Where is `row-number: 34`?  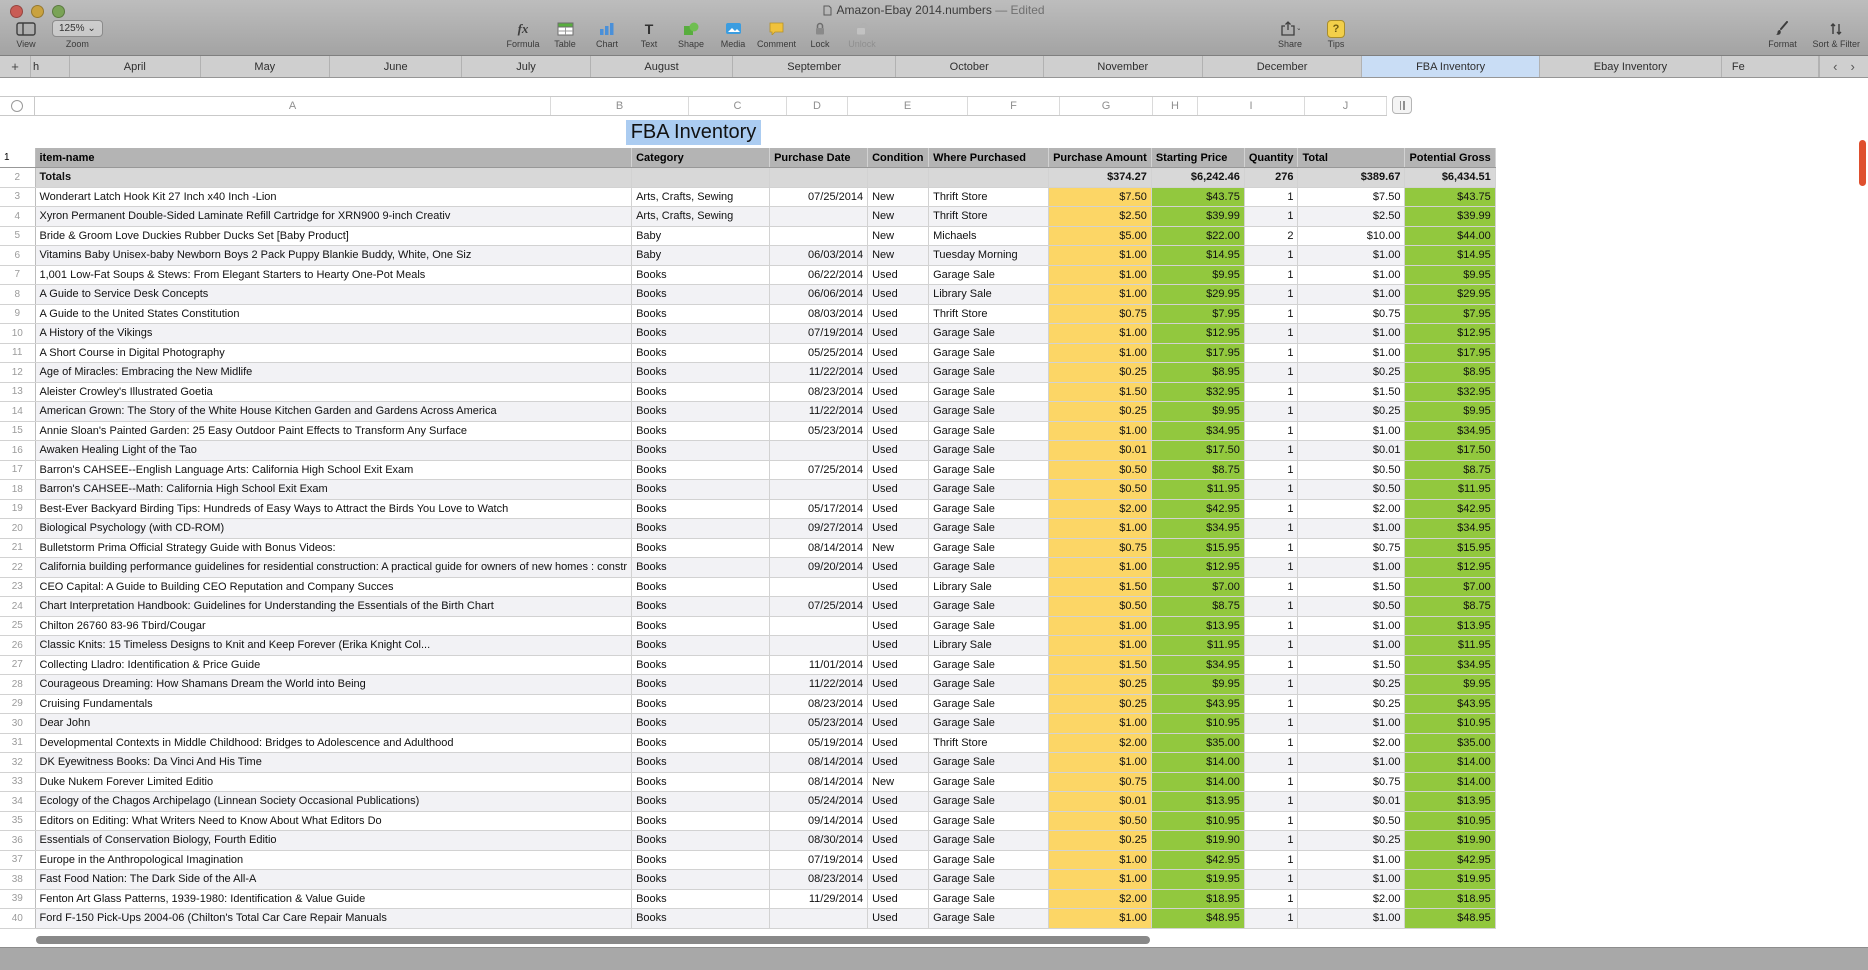 row-number: 34 is located at coordinates (18, 801).